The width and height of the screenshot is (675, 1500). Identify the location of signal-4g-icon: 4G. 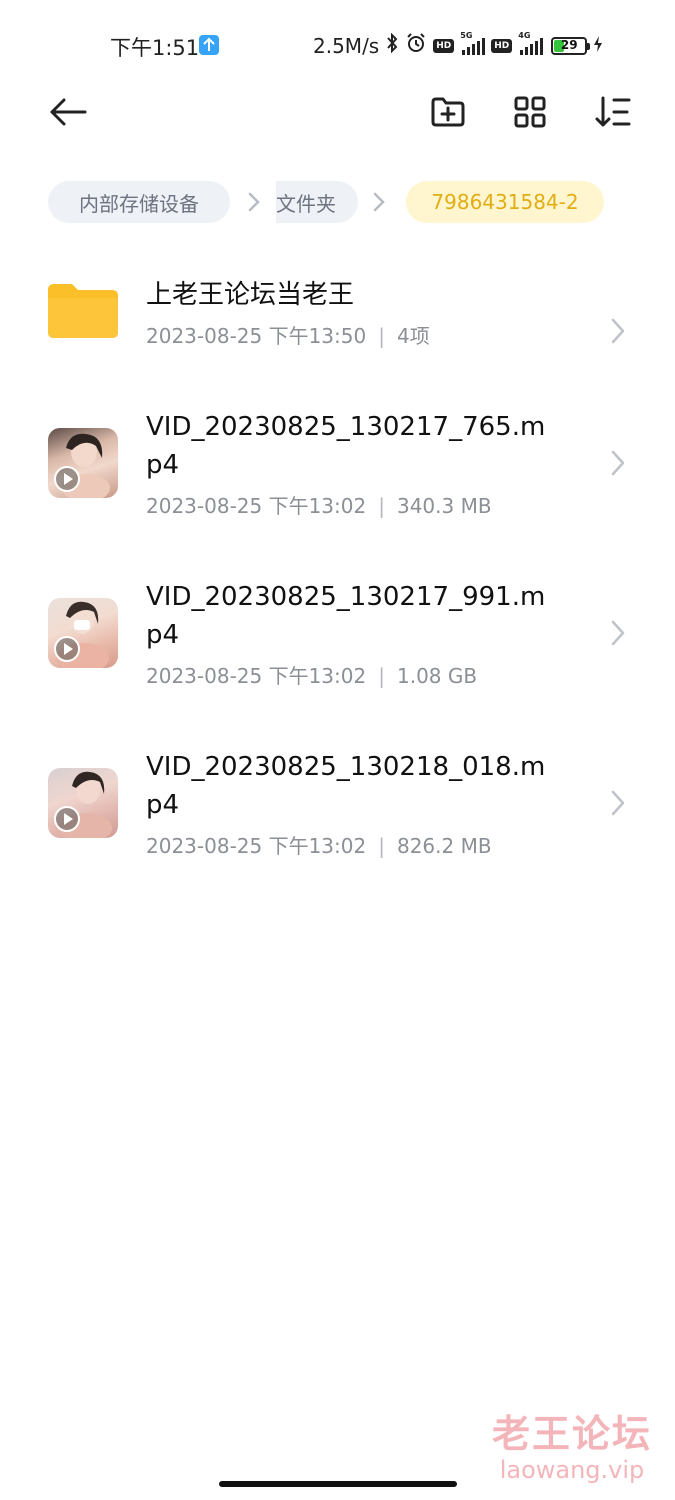
(531, 43).